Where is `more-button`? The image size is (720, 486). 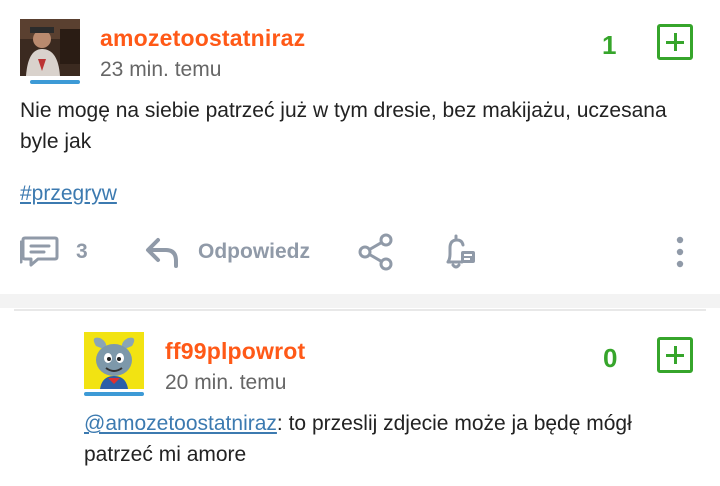 more-button is located at coordinates (680, 252).